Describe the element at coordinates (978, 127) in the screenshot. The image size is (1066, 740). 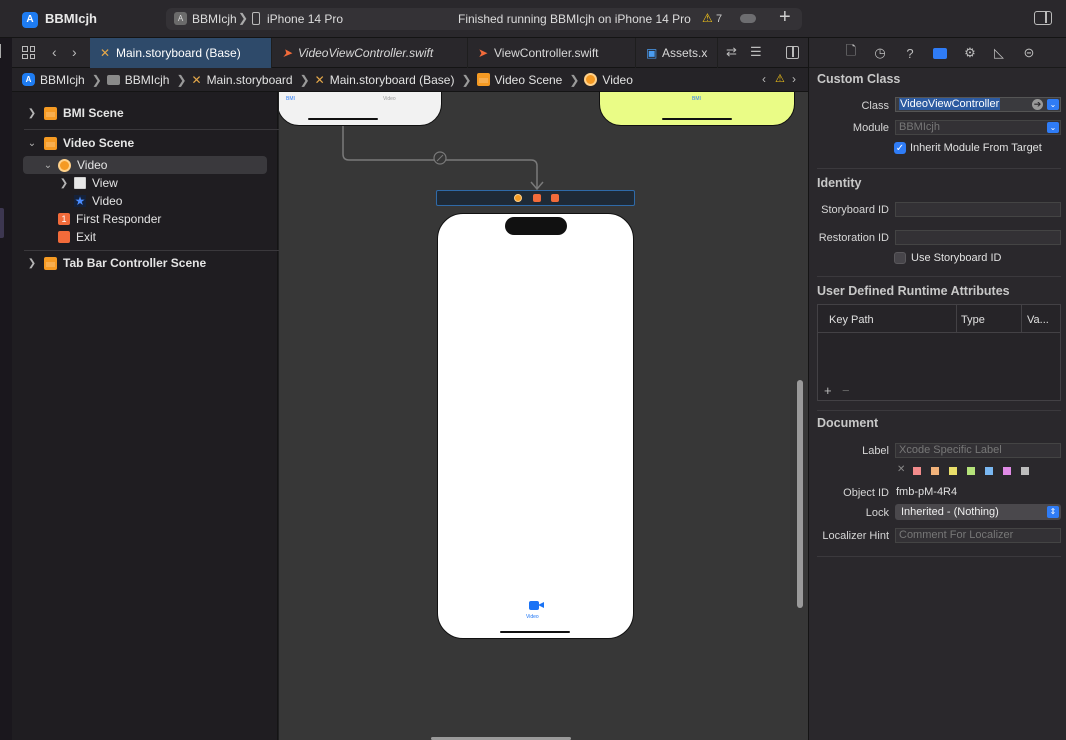
I see `module-field: BBMIcjh ⌄` at that location.